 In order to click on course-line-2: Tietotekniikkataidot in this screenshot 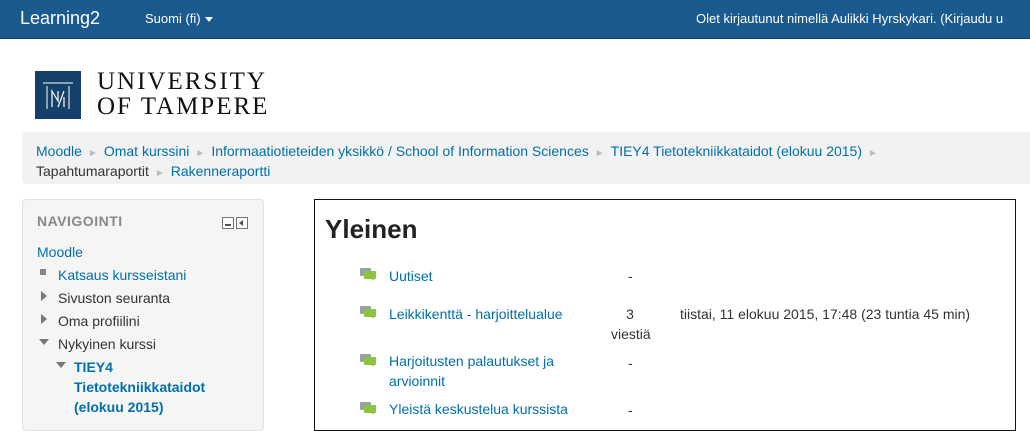, I will do `click(140, 387)`.